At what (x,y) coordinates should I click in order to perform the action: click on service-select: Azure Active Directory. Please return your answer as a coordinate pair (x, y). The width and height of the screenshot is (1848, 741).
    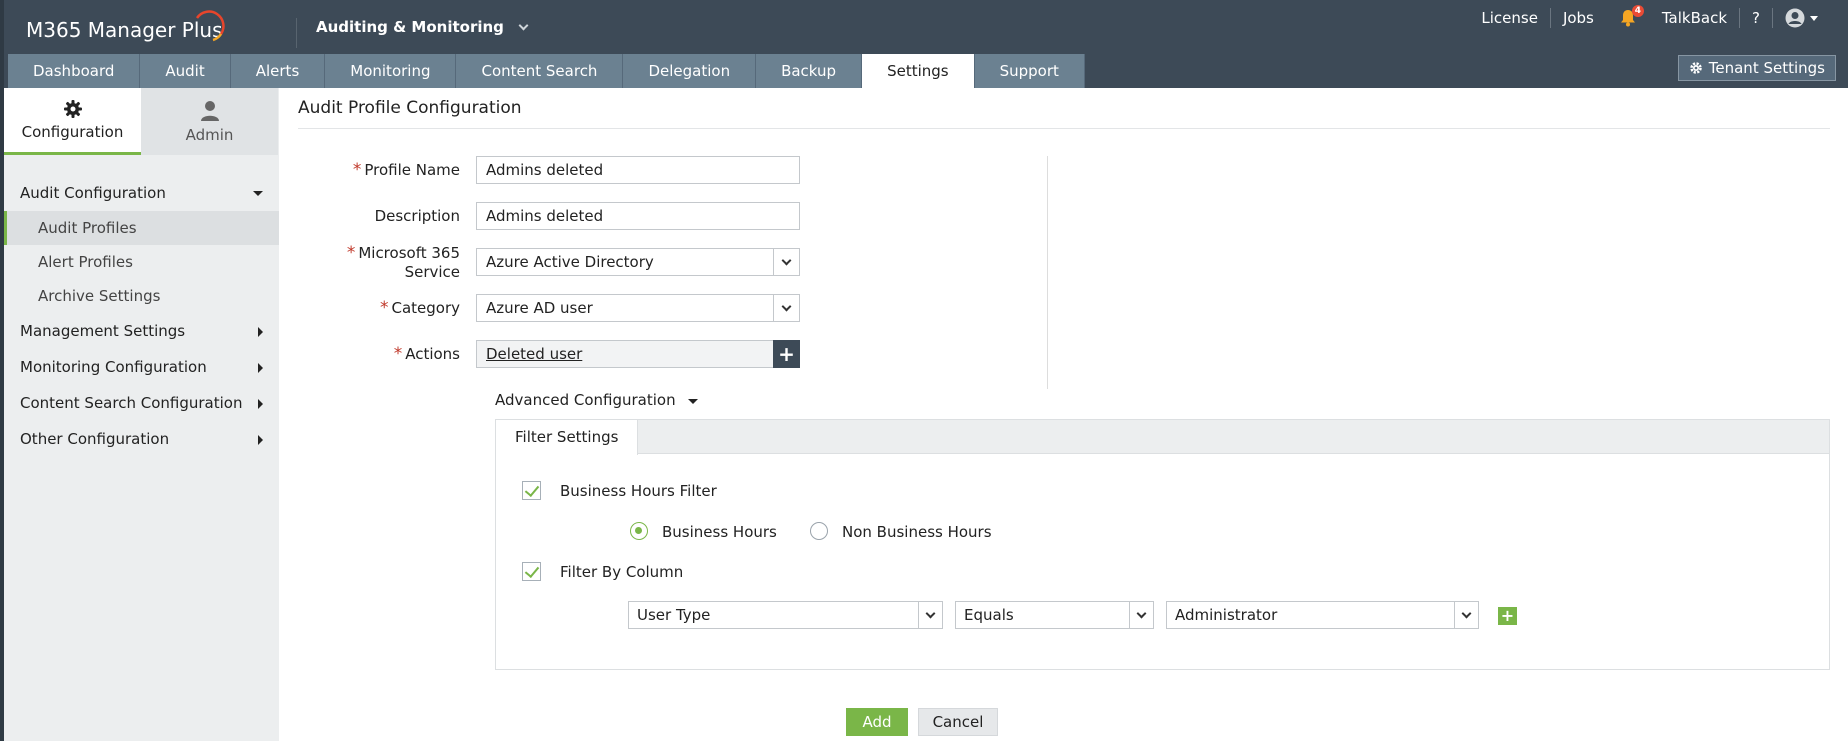
    Looking at the image, I should click on (638, 262).